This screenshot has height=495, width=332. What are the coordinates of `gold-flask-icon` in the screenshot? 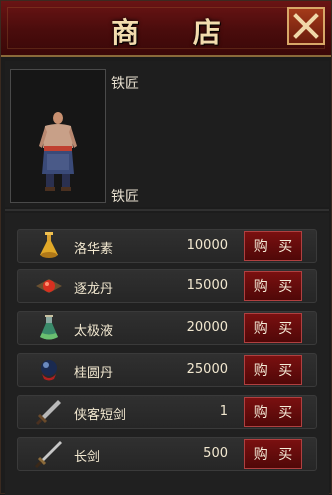 It's located at (49, 245).